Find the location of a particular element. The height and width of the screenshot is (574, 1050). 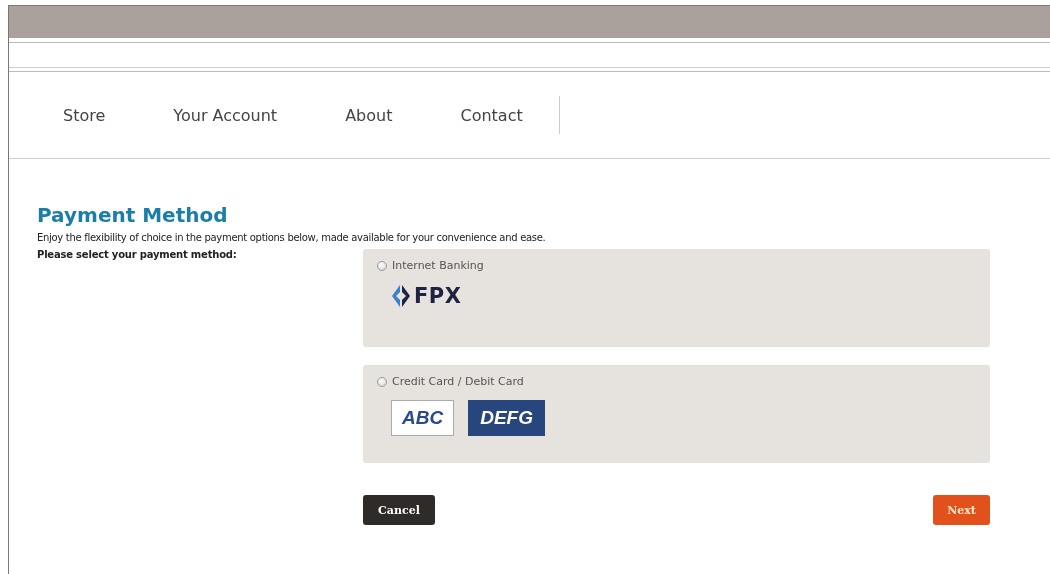

nav-link: Store is located at coordinates (84, 115).